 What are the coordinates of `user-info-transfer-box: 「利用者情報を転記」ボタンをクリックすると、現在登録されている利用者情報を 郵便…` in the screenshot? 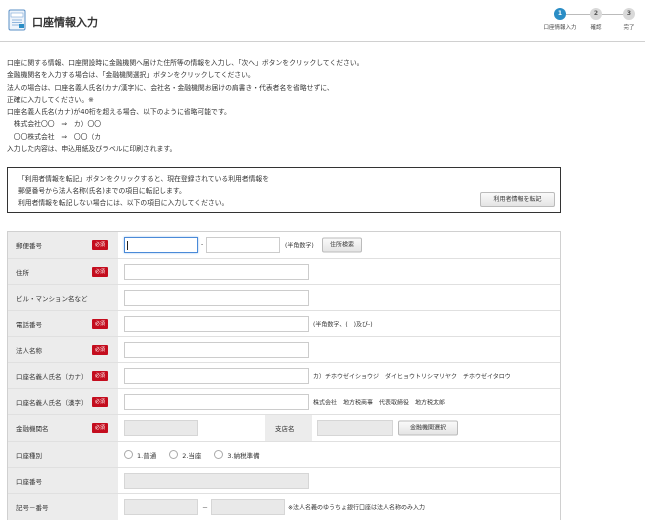 It's located at (284, 190).